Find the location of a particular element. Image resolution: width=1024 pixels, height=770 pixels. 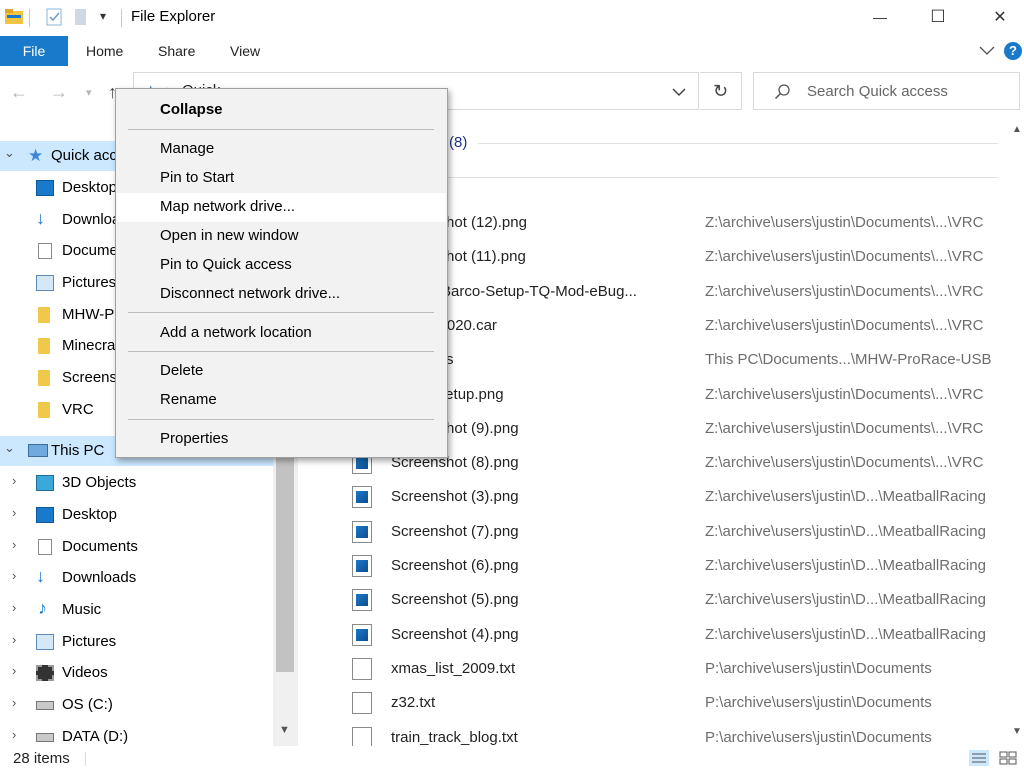

file-name: Screenshot (4).png is located at coordinates (455, 634).